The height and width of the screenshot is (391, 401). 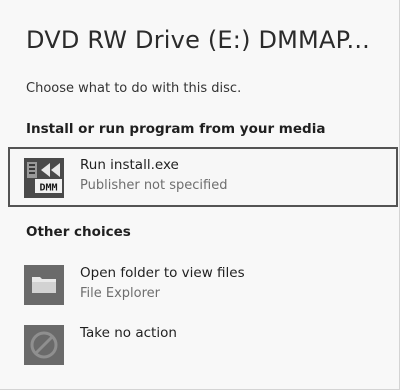 I want to click on option-open-folder: Open folder to view files File Explorer, so click(x=203, y=284).